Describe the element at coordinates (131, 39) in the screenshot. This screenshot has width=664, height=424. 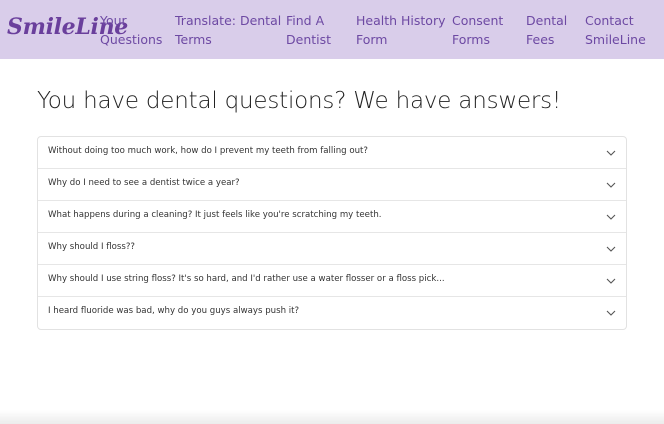
I see `nav-label-line2: Questions` at that location.